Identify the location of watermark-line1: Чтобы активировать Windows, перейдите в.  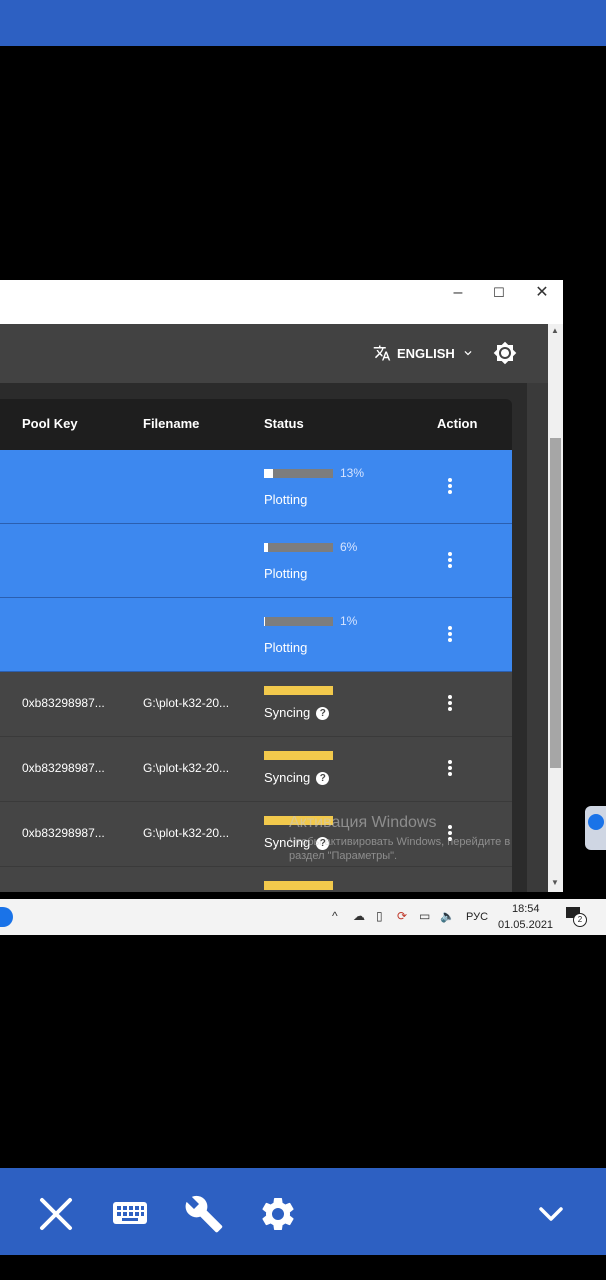
(400, 842).